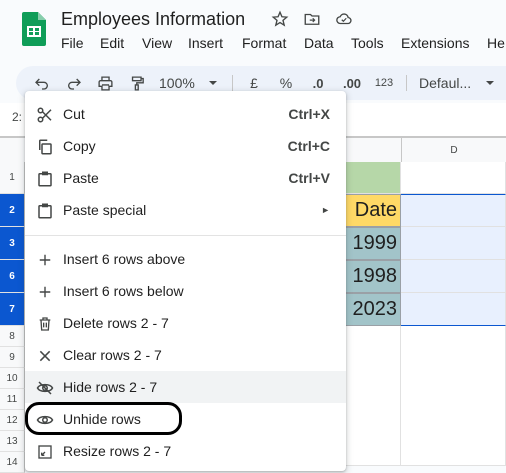 The height and width of the screenshot is (473, 506). What do you see at coordinates (308, 146) in the screenshot?
I see `shortcut-text: Ctrl+C` at bounding box center [308, 146].